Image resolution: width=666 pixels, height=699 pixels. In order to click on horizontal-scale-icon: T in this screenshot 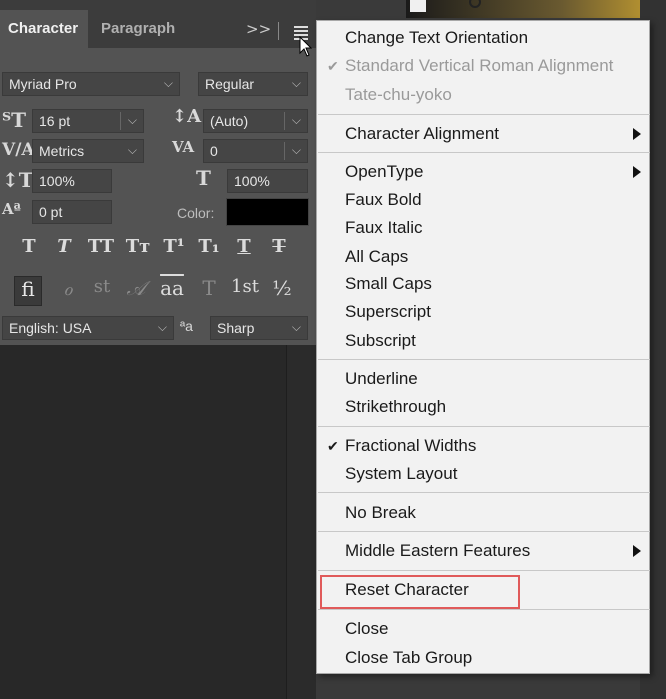, I will do `click(203, 178)`.